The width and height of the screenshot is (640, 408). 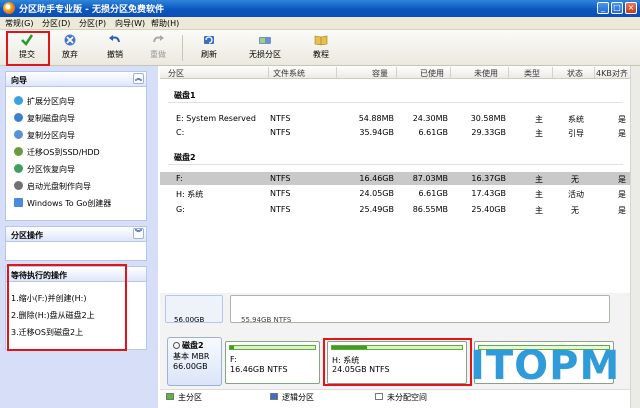 I want to click on legend-logical: 逻辑分区, so click(x=298, y=397).